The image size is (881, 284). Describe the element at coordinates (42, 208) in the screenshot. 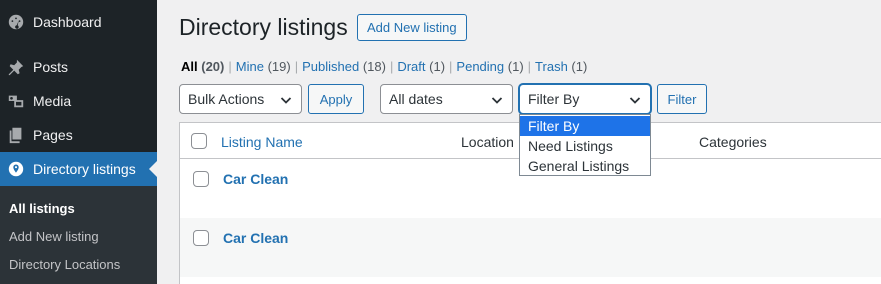

I see `submenu-item-all-listings: All listings` at that location.